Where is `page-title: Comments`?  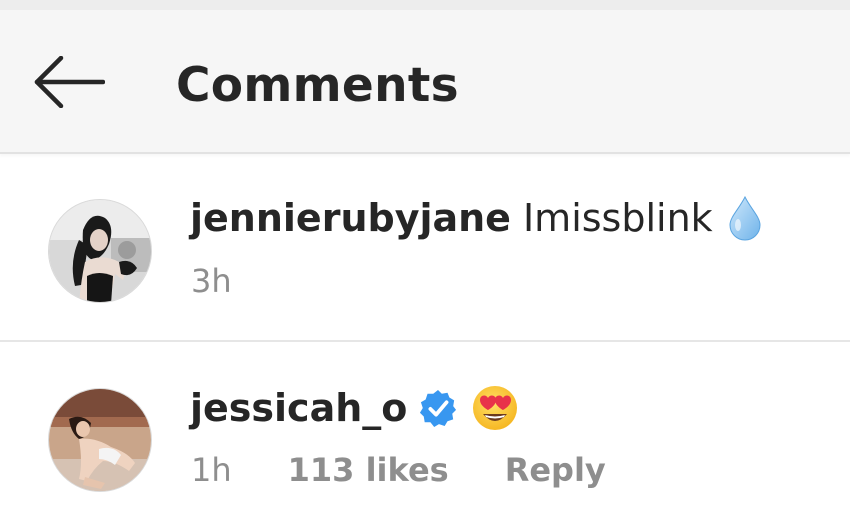
page-title: Comments is located at coordinates (317, 85).